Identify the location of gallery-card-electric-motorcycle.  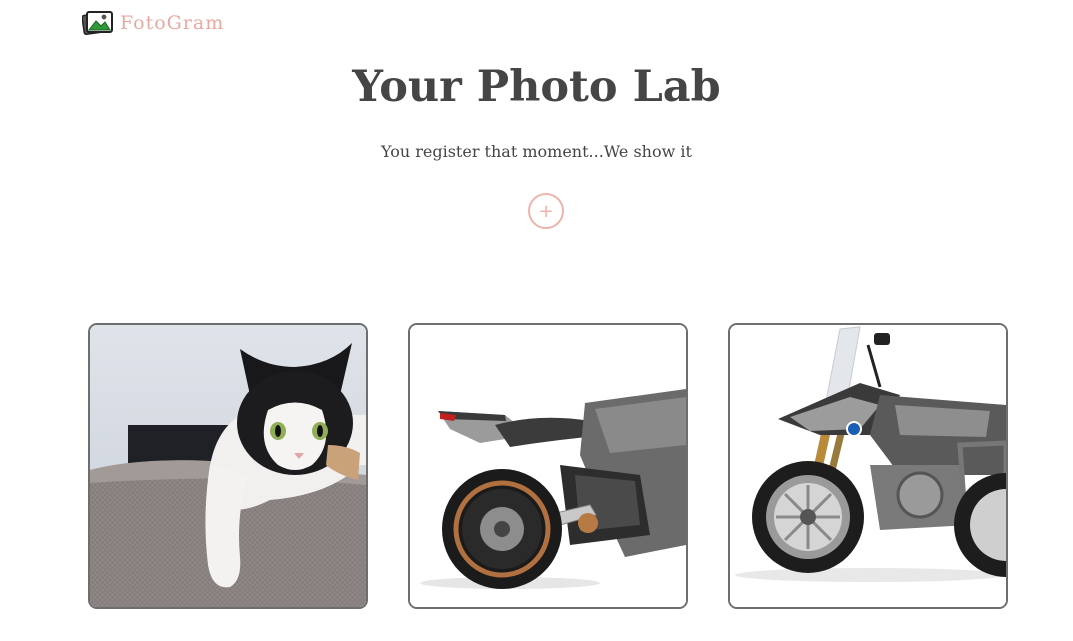
(548, 466).